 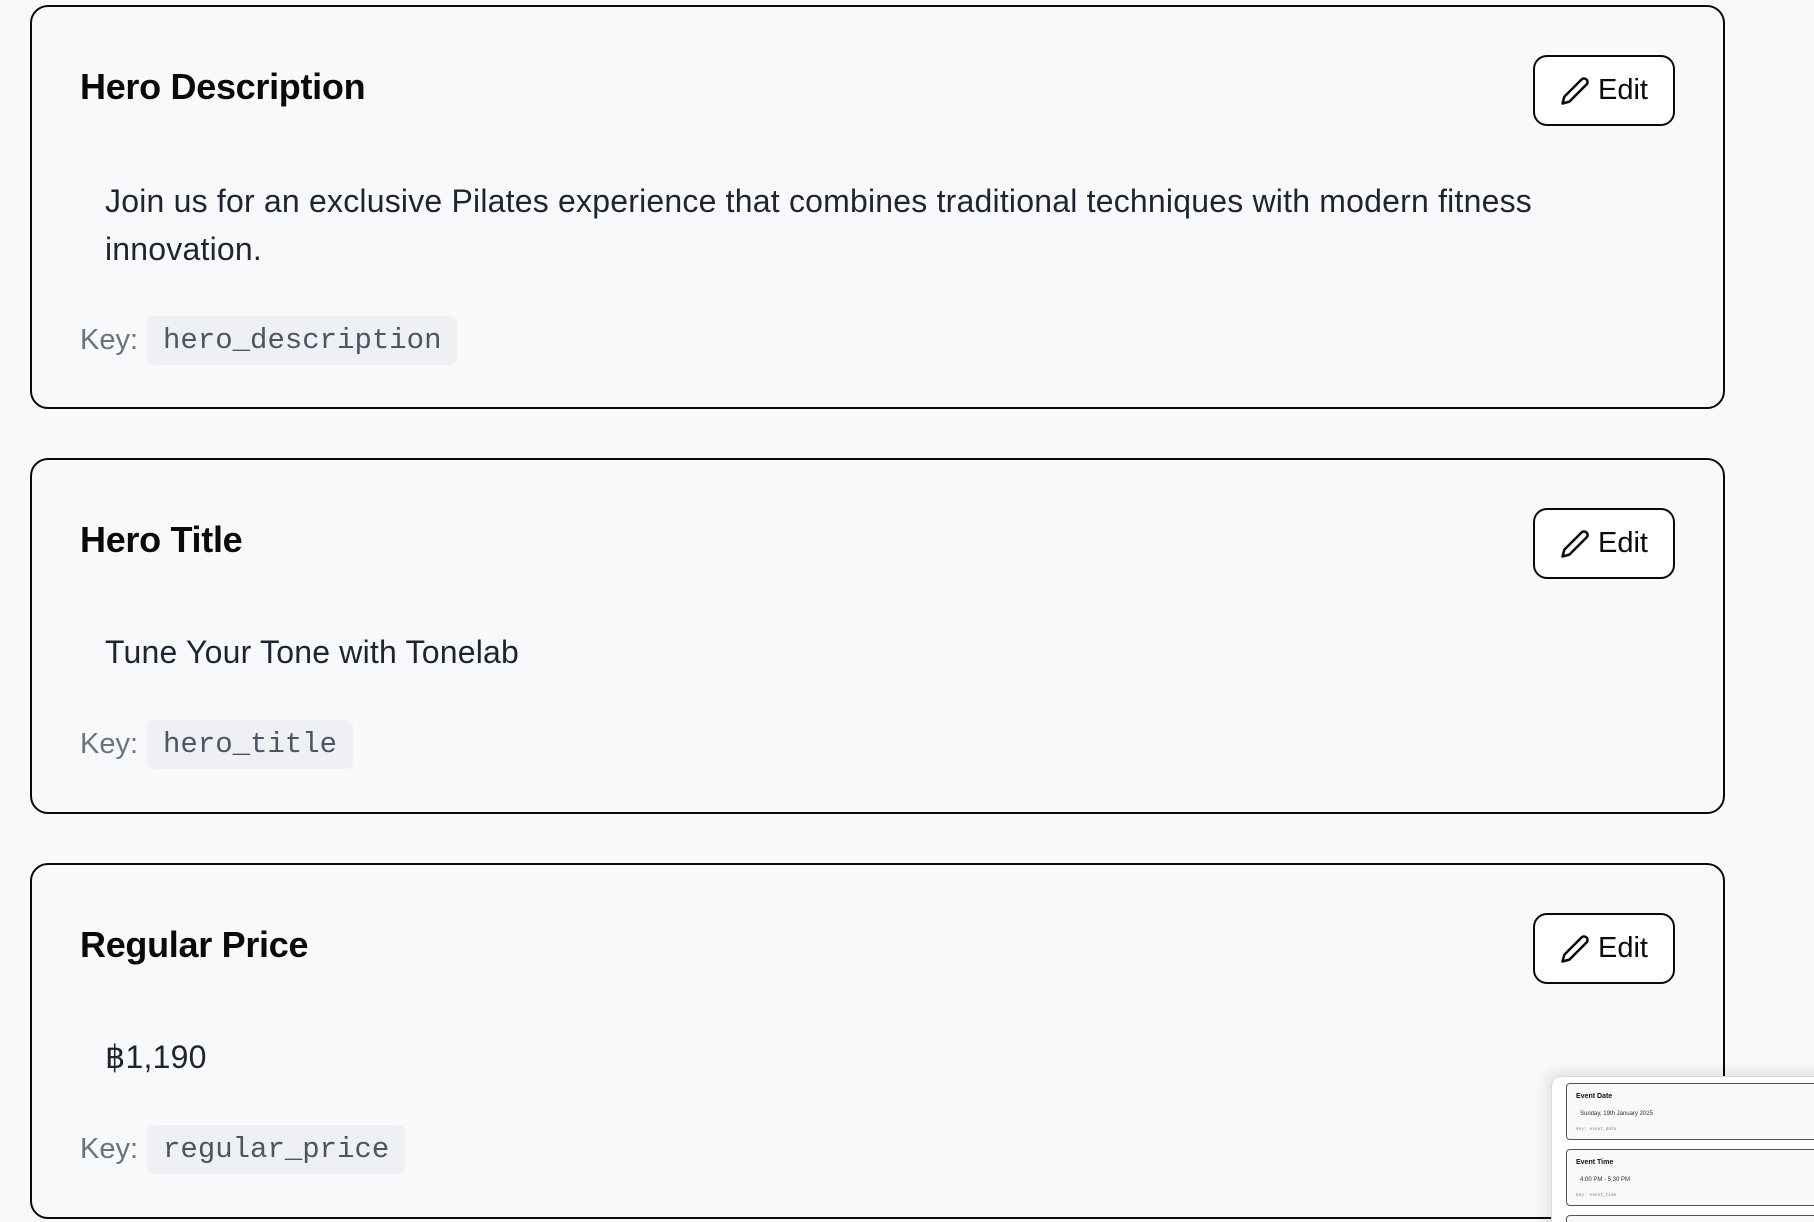 What do you see at coordinates (1616, 1114) in the screenshot?
I see `preview-card-value: Sunday, 19th January 2025` at bounding box center [1616, 1114].